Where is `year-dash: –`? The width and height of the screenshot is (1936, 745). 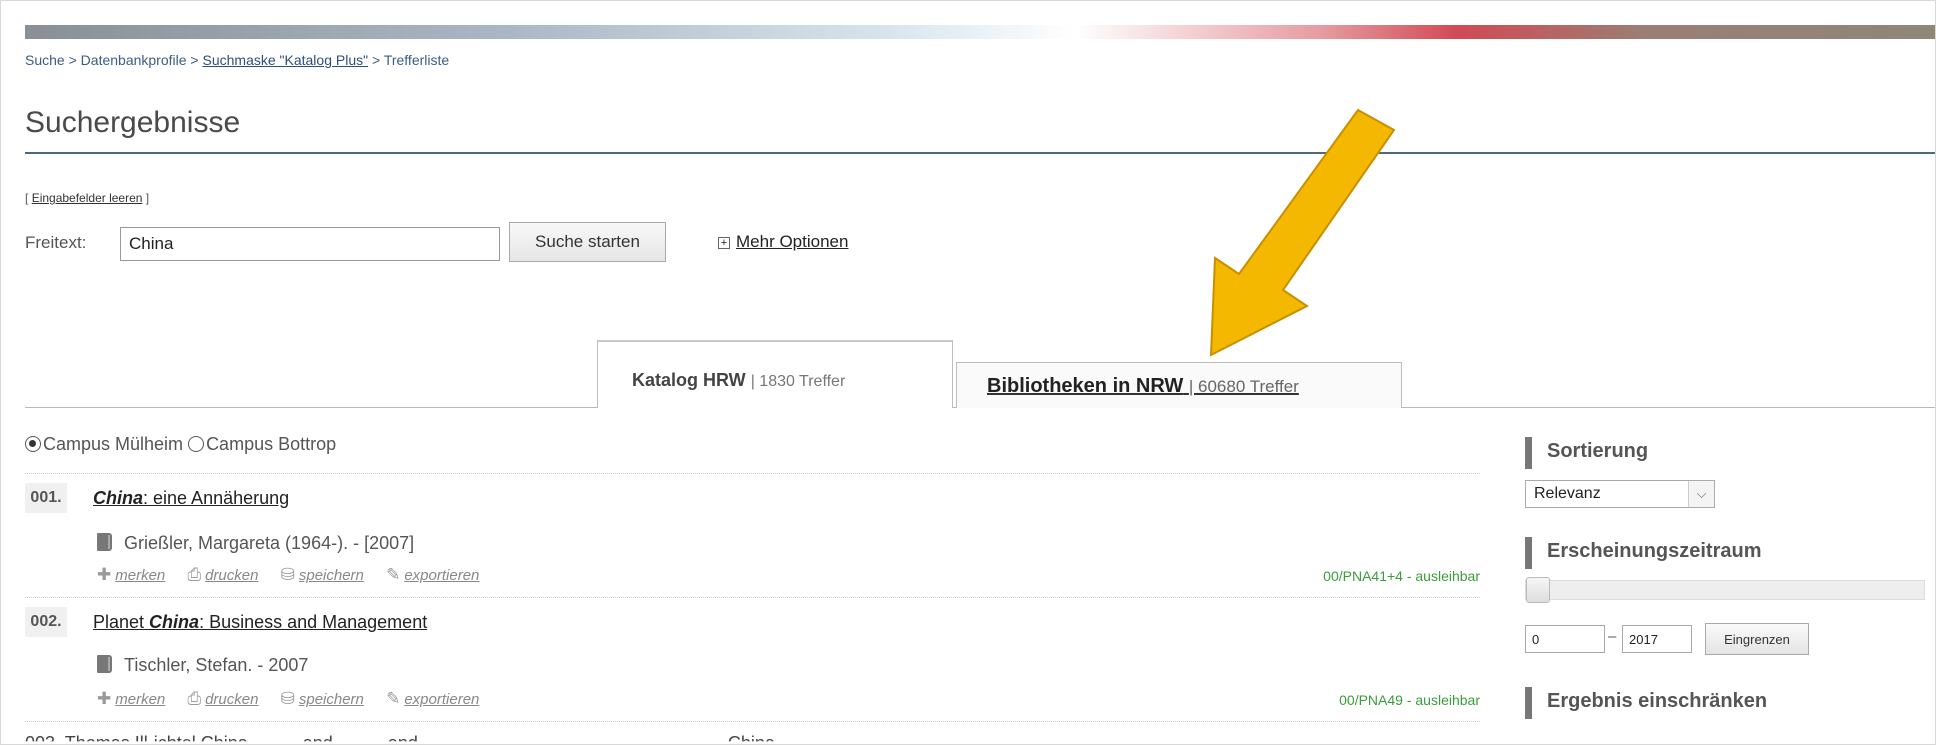
year-dash: – is located at coordinates (1612, 636).